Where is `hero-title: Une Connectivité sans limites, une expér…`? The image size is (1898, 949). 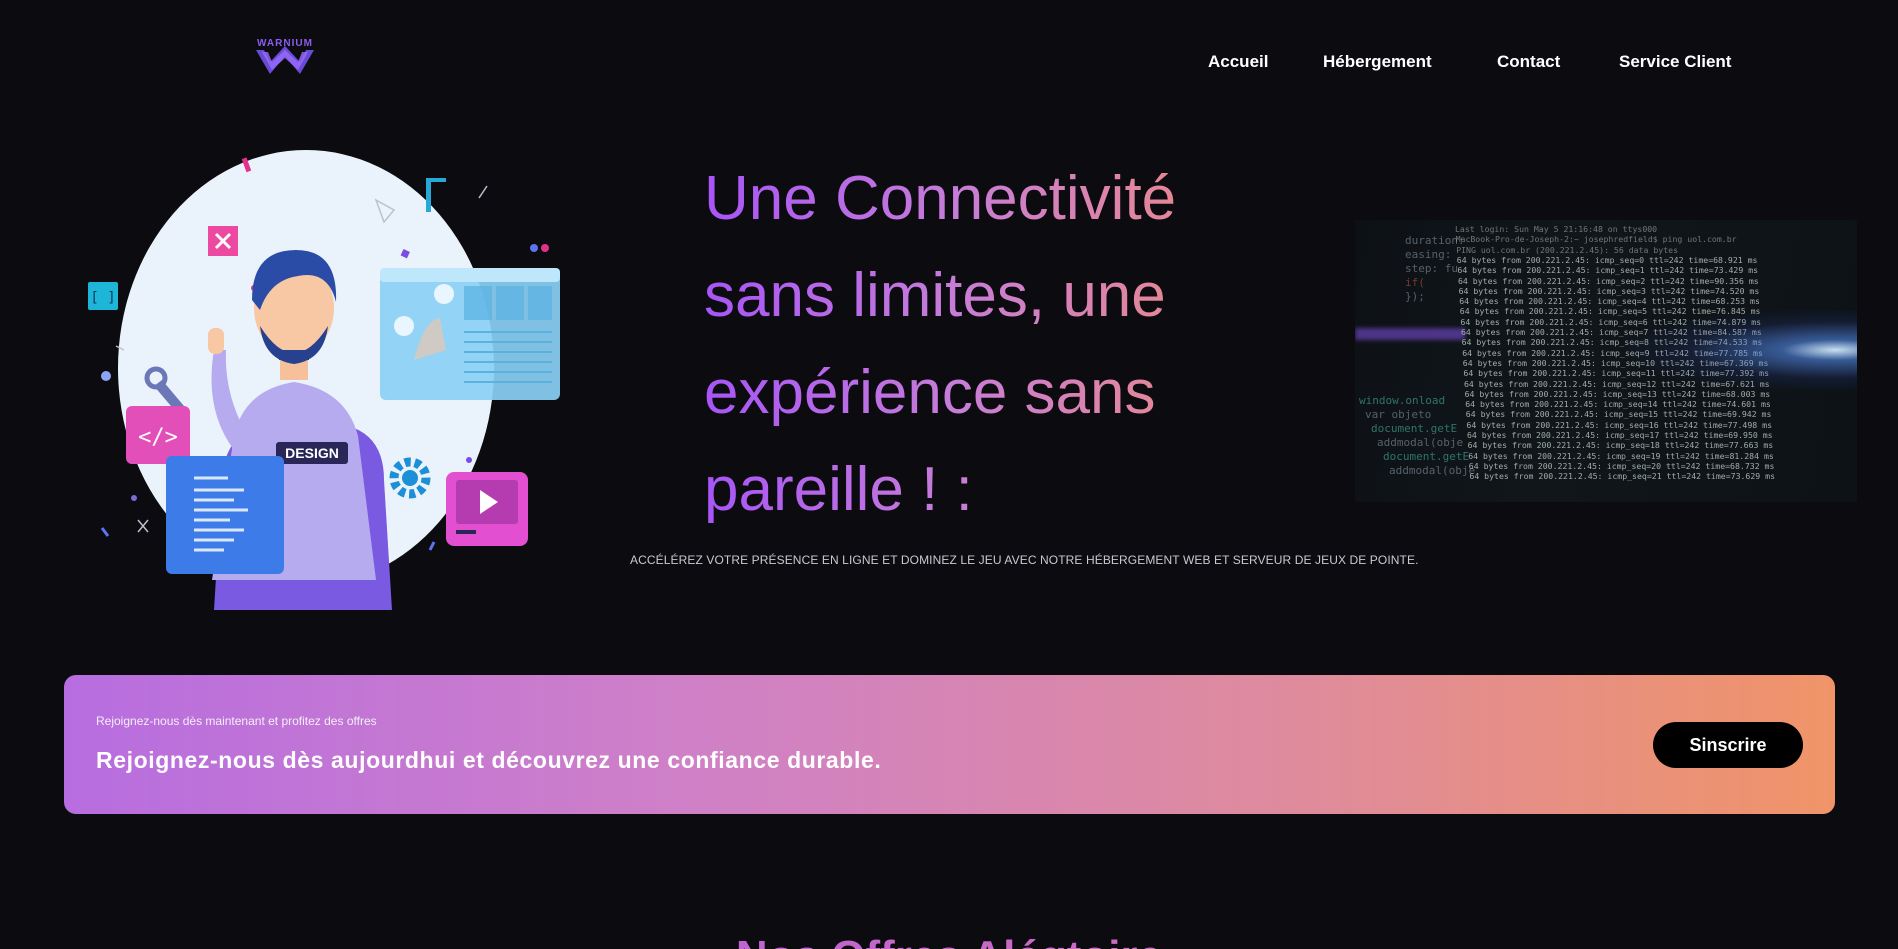
hero-title: Une Connectivité sans limites, une expér… is located at coordinates (984, 344).